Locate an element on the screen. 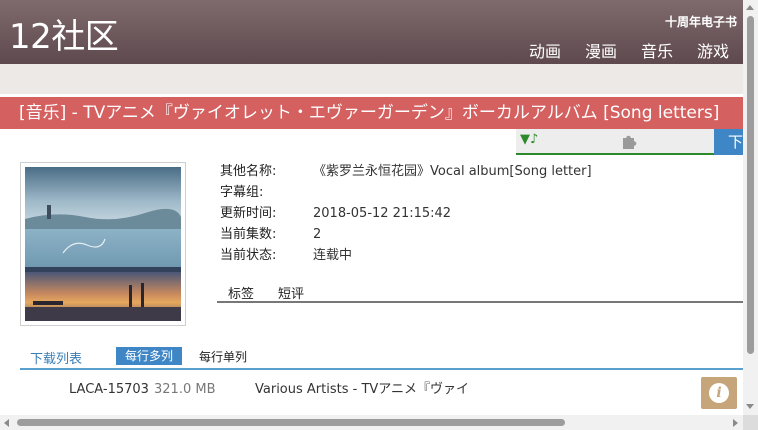 This screenshot has height=430, width=758. horizontal-scroll-thumb is located at coordinates (291, 422).